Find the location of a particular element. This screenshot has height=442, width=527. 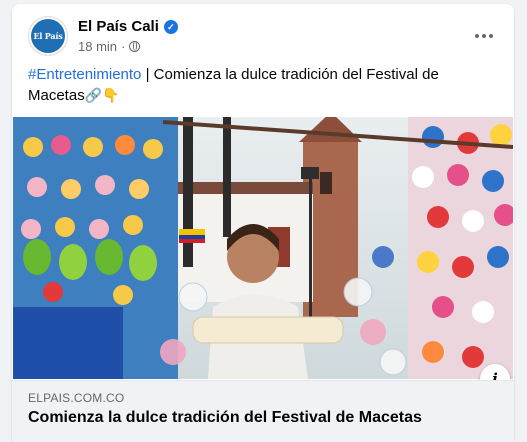

post-time: 18 min is located at coordinates (97, 46).